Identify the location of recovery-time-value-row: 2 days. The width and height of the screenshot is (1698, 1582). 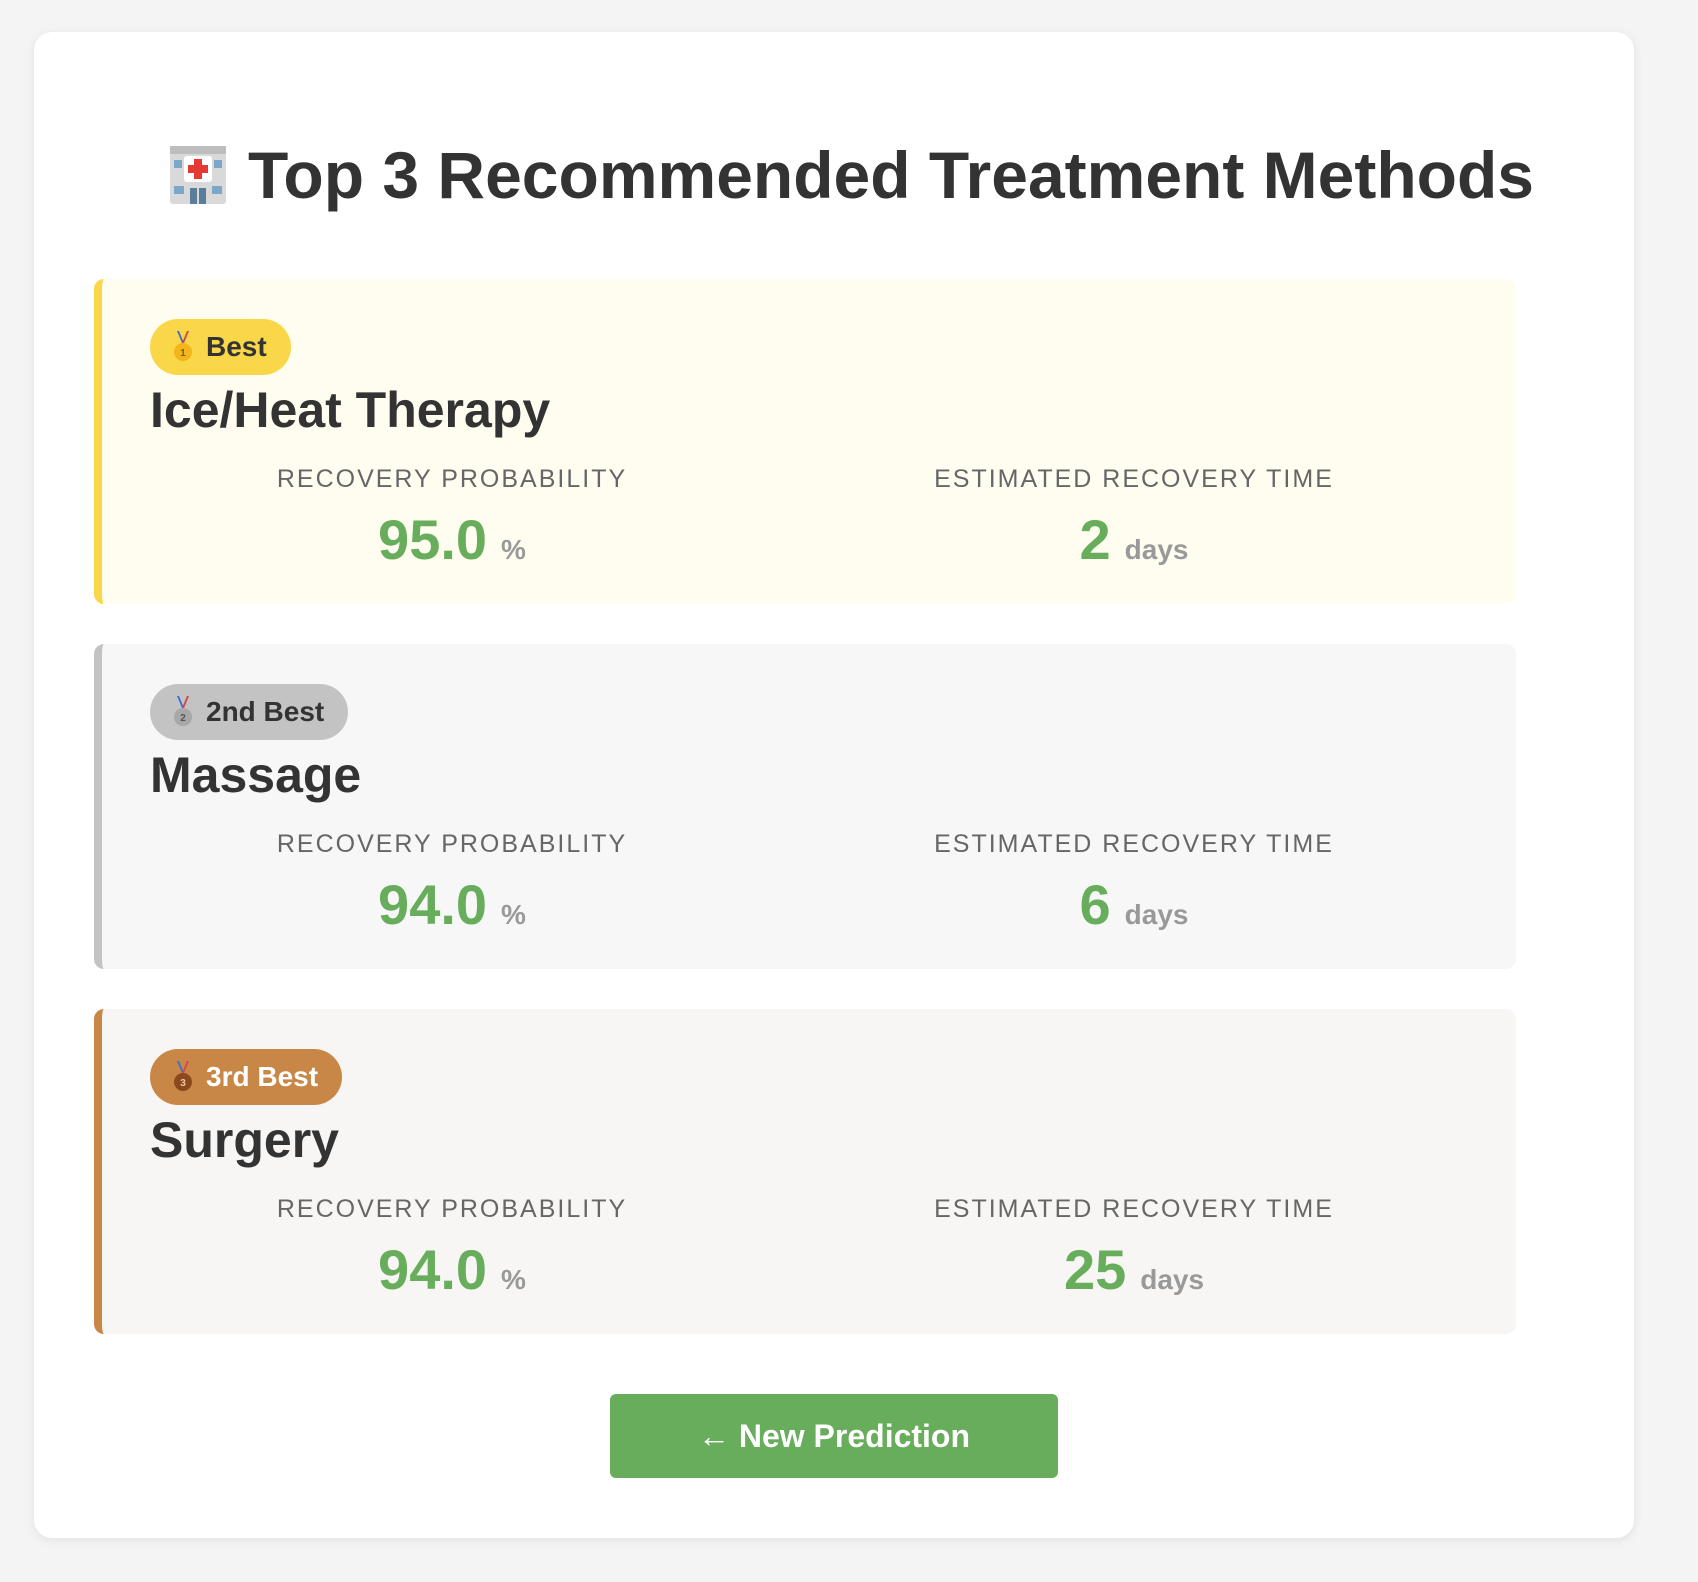
(1134, 540).